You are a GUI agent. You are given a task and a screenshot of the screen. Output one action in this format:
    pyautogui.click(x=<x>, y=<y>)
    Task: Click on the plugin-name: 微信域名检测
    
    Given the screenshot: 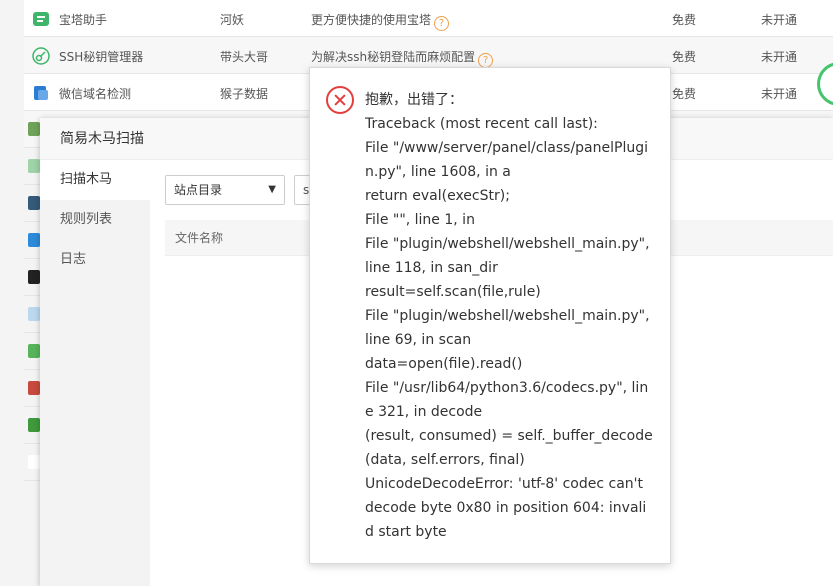 What is the action you would take?
    pyautogui.click(x=95, y=94)
    